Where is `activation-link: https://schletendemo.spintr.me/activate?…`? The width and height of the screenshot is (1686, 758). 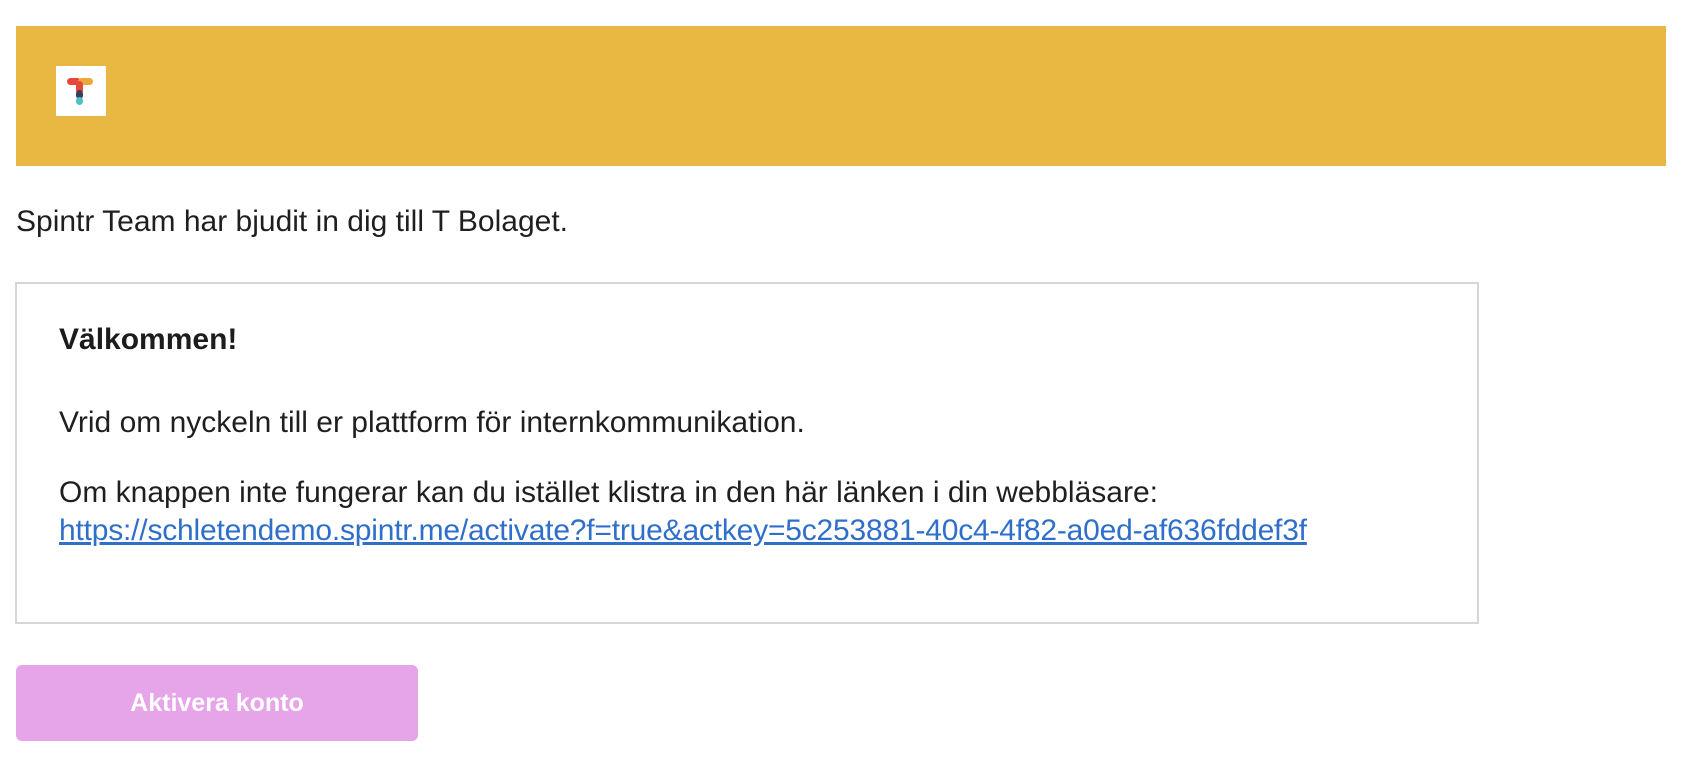 activation-link: https://schletendemo.spintr.me/activate?… is located at coordinates (683, 531).